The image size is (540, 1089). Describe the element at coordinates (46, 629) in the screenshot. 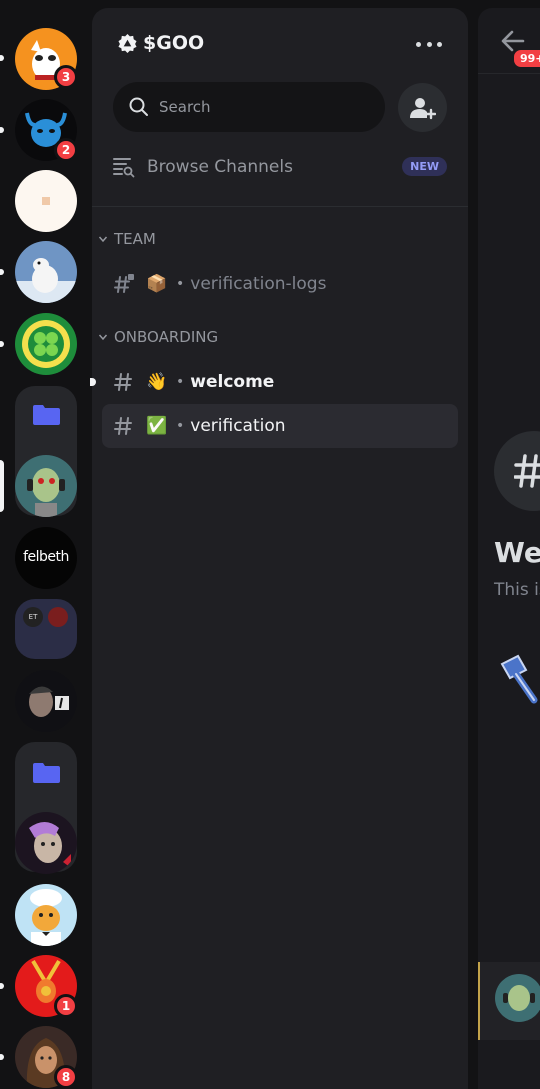

I see `server-group-folder: ET` at that location.